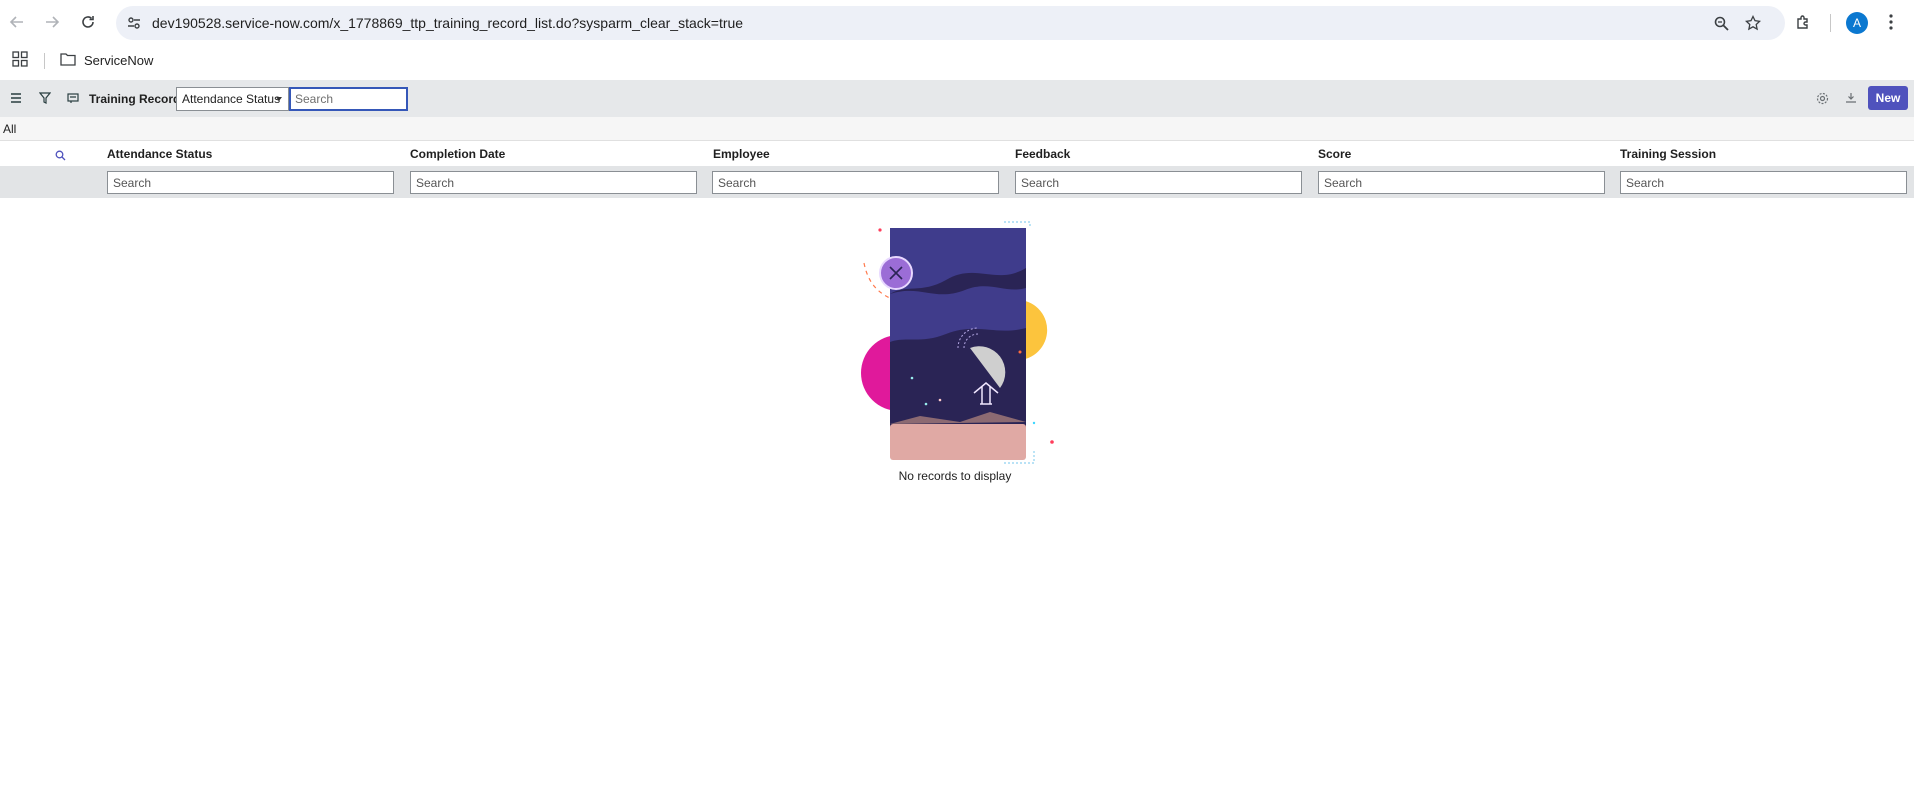 The height and width of the screenshot is (788, 1914). What do you see at coordinates (457, 154) in the screenshot?
I see `column-header-completion-date: Completion Date` at bounding box center [457, 154].